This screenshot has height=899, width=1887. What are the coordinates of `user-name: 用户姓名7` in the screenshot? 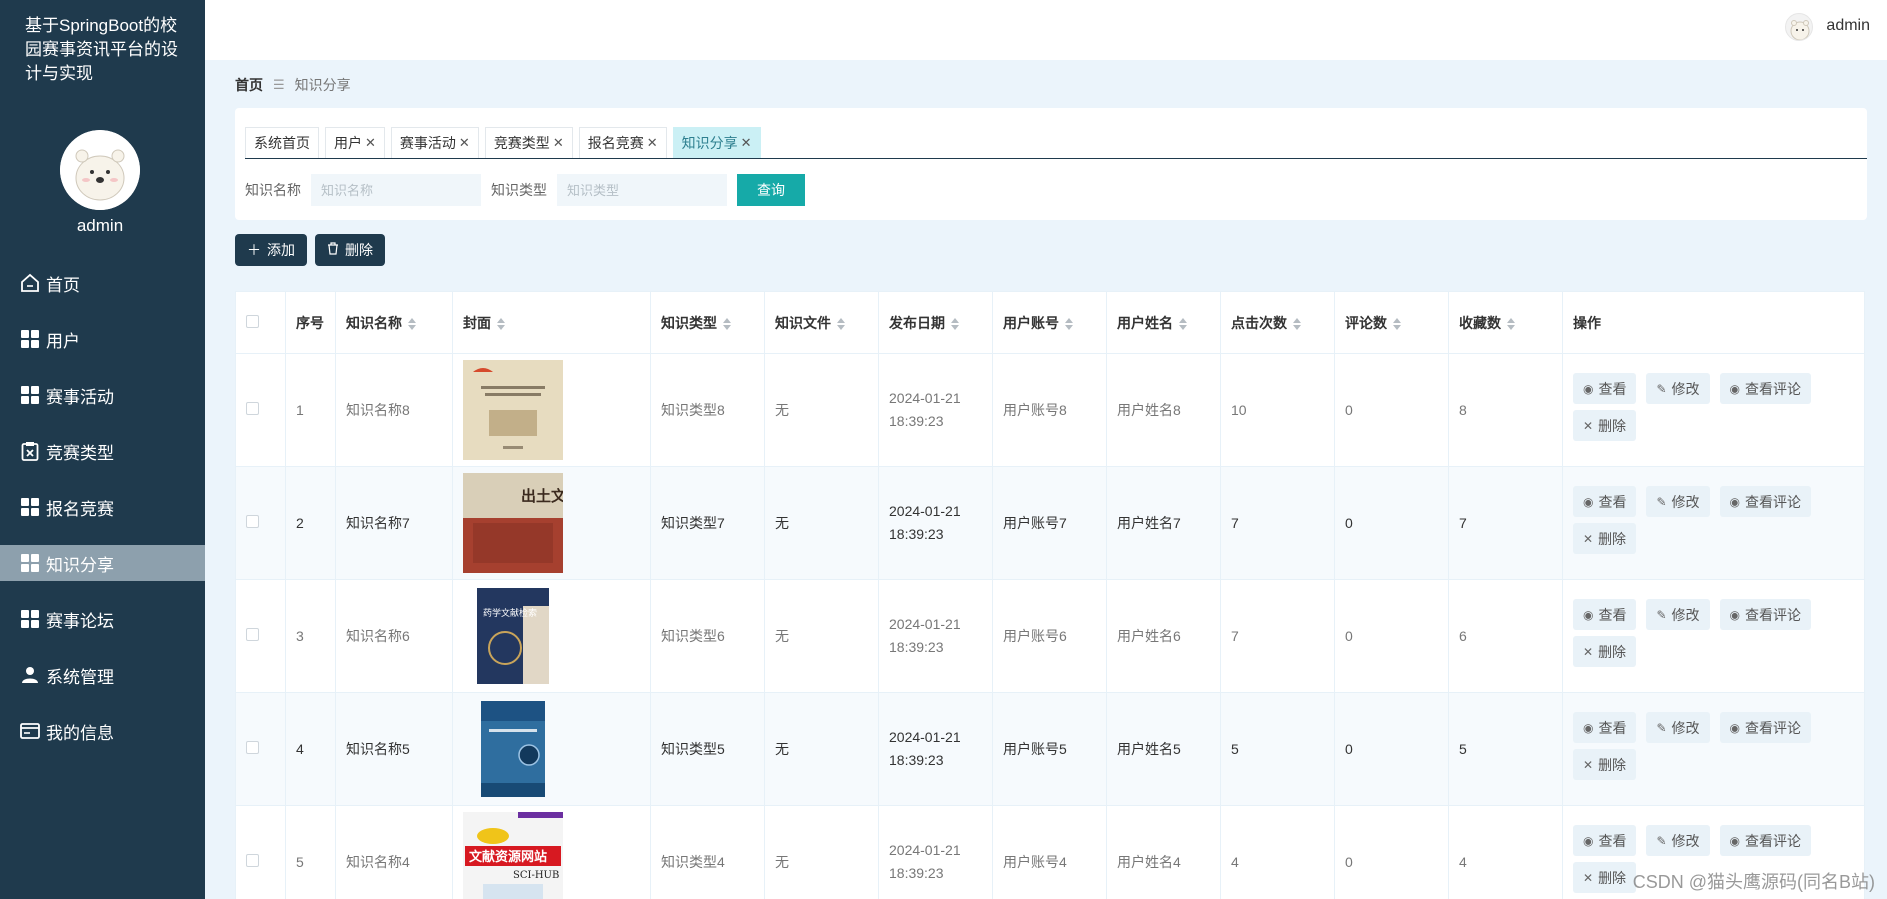 It's located at (1163, 523).